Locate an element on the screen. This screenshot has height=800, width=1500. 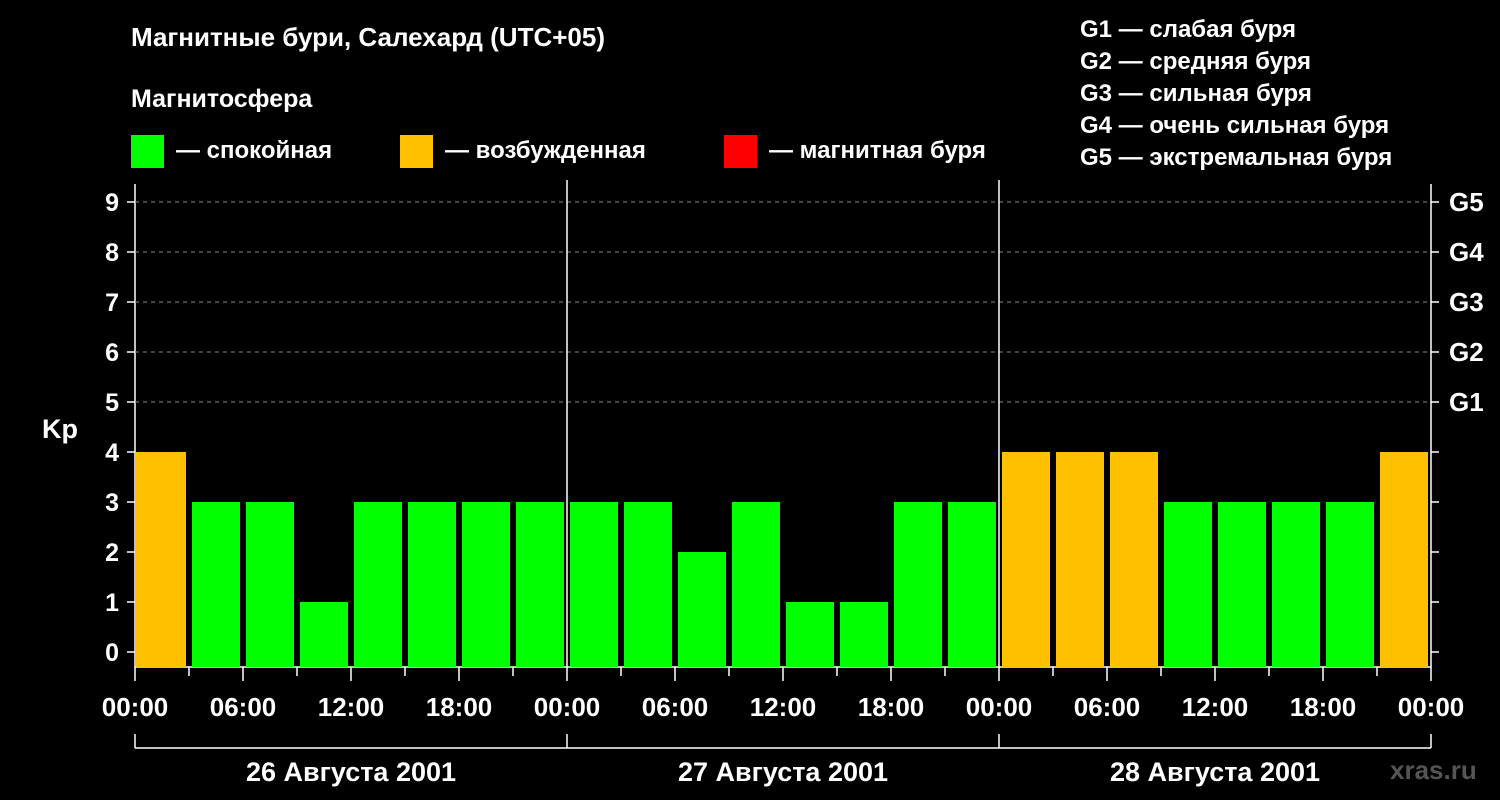
g-scale-label: G3 is located at coordinates (1466, 302).